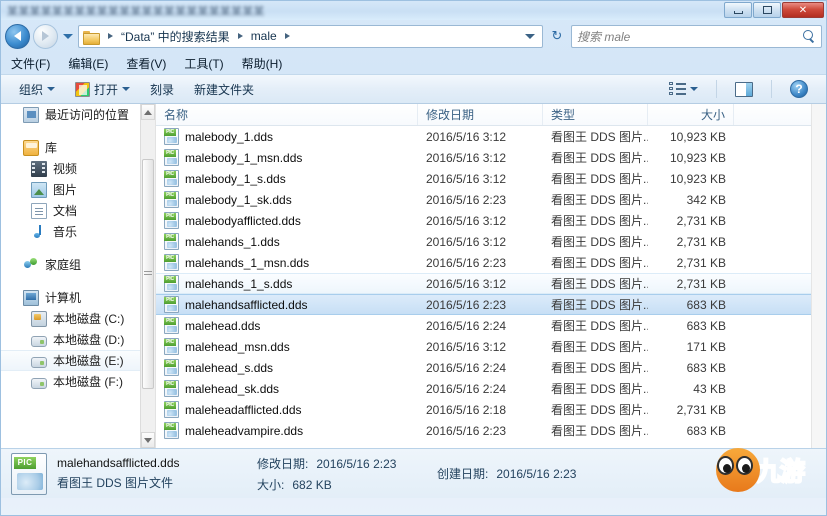  I want to click on title-bar: 某某某某某某某某某某某某某某某某某某某某某某某 ✕, so click(413, 10).